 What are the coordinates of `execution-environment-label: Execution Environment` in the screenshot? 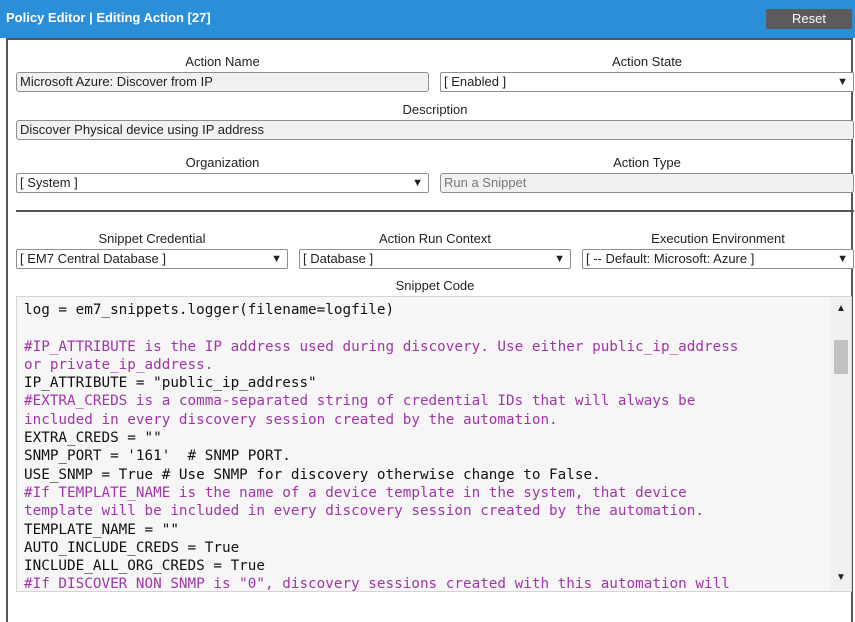 It's located at (718, 238).